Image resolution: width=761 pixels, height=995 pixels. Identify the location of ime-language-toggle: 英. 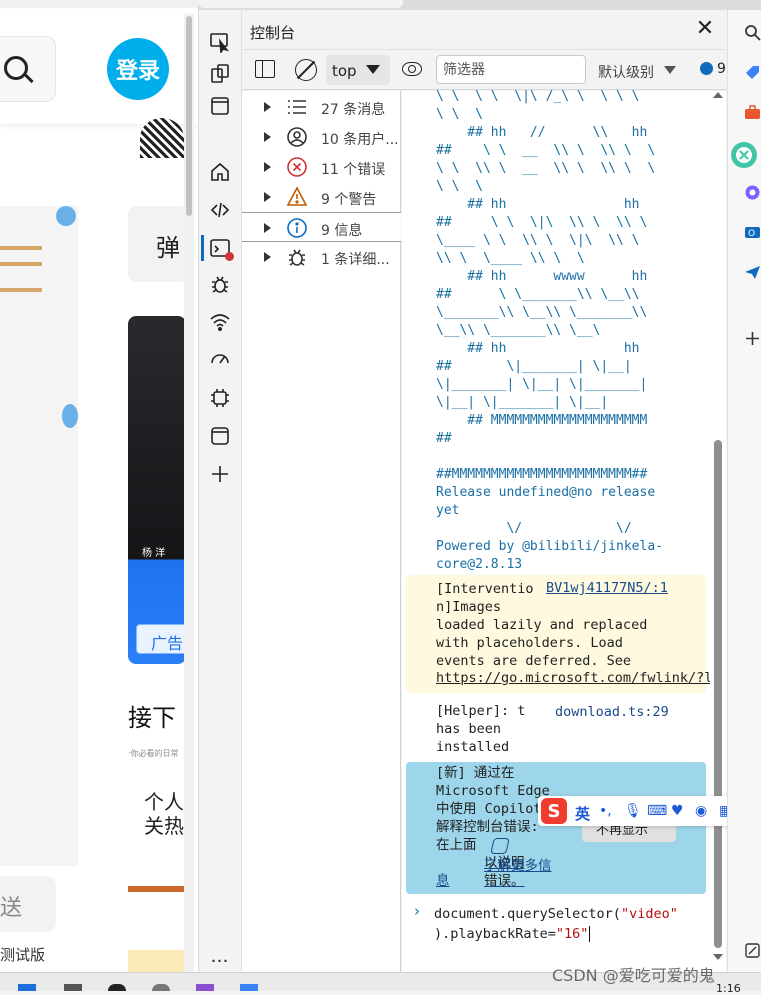
(582, 813).